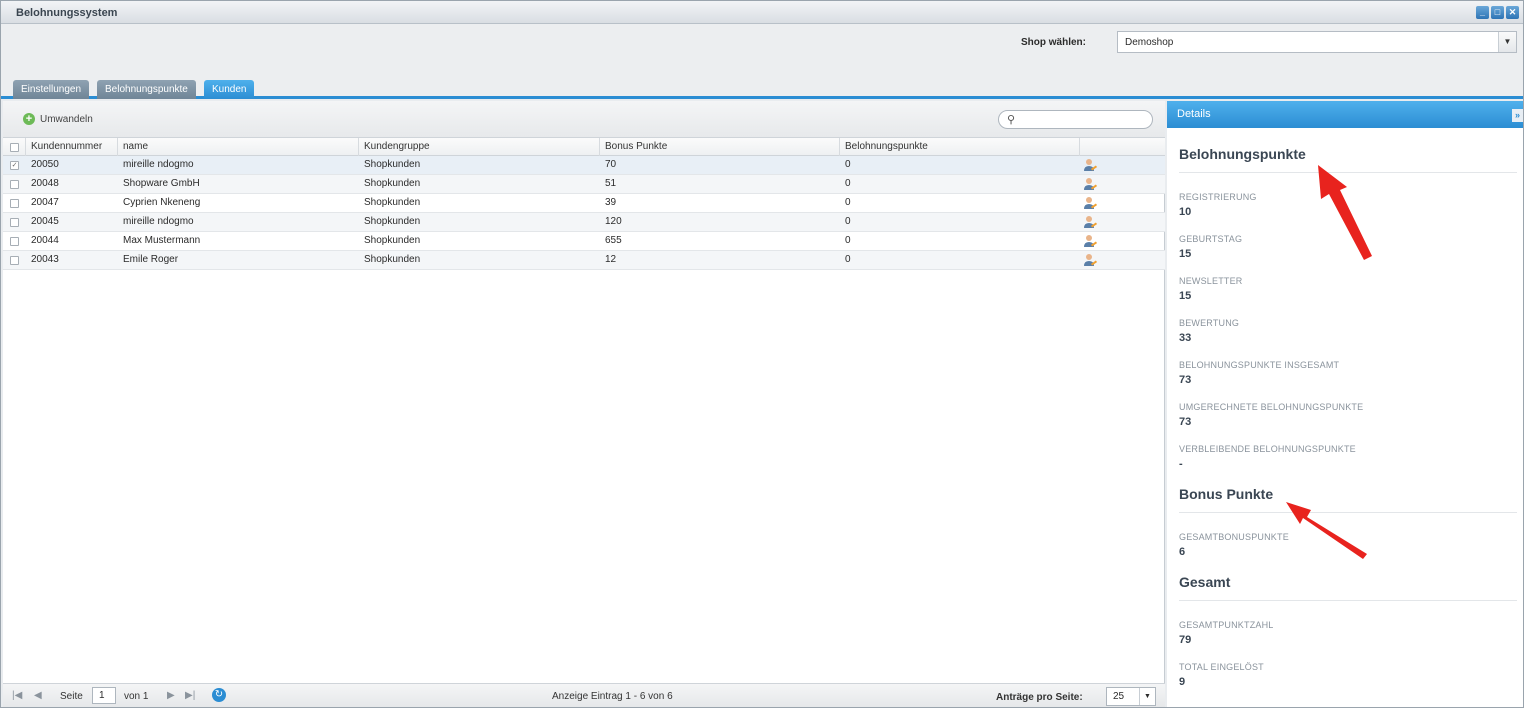 Image resolution: width=1524 pixels, height=708 pixels. Describe the element at coordinates (1149, 42) in the screenshot. I see `shop-select-value: Demoshop` at that location.